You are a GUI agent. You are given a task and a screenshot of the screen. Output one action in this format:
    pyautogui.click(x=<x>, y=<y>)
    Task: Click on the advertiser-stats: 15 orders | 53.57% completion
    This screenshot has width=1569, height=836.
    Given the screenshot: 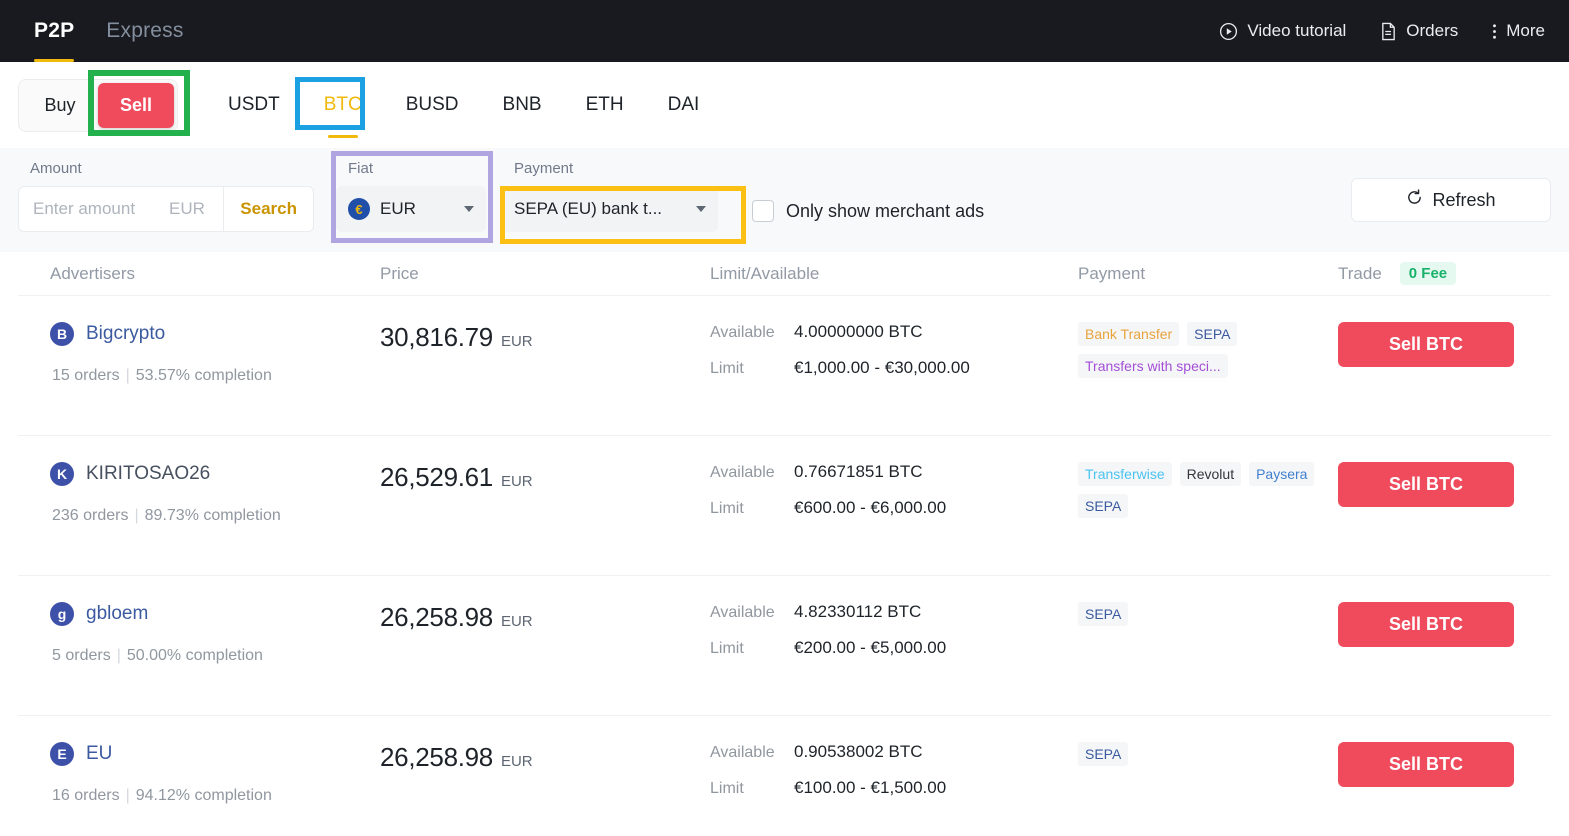 What is the action you would take?
    pyautogui.click(x=215, y=376)
    